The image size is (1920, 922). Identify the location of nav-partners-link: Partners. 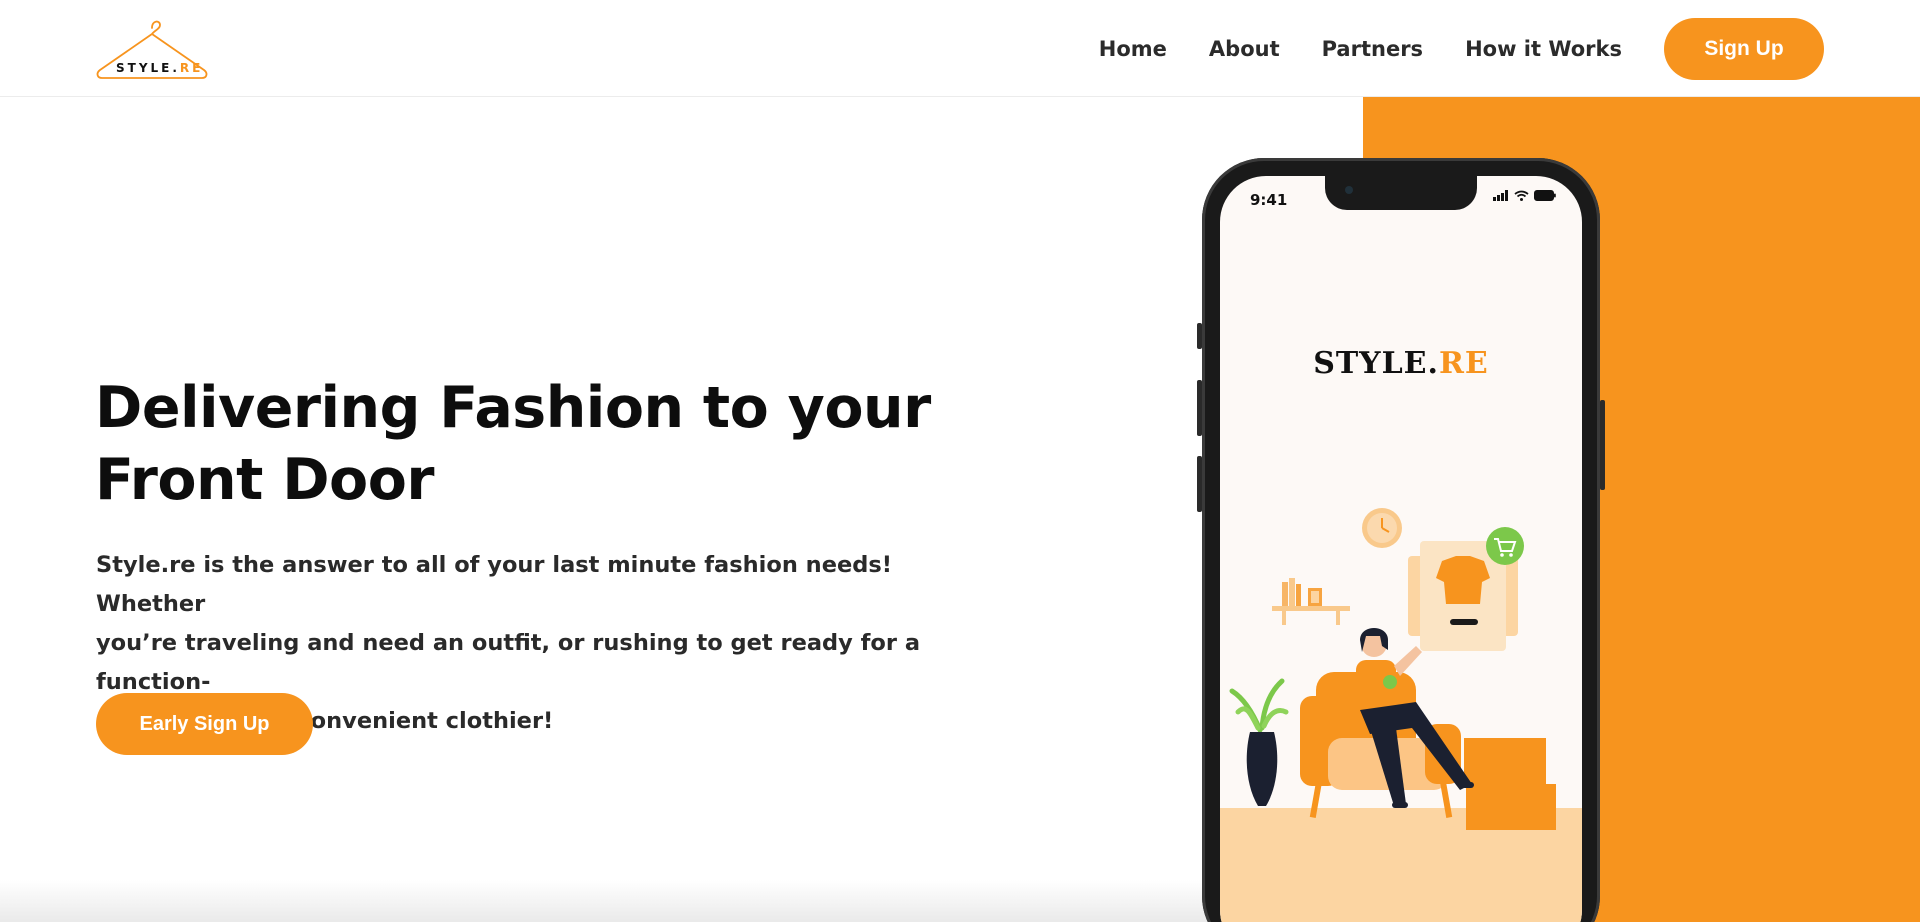
(1372, 49).